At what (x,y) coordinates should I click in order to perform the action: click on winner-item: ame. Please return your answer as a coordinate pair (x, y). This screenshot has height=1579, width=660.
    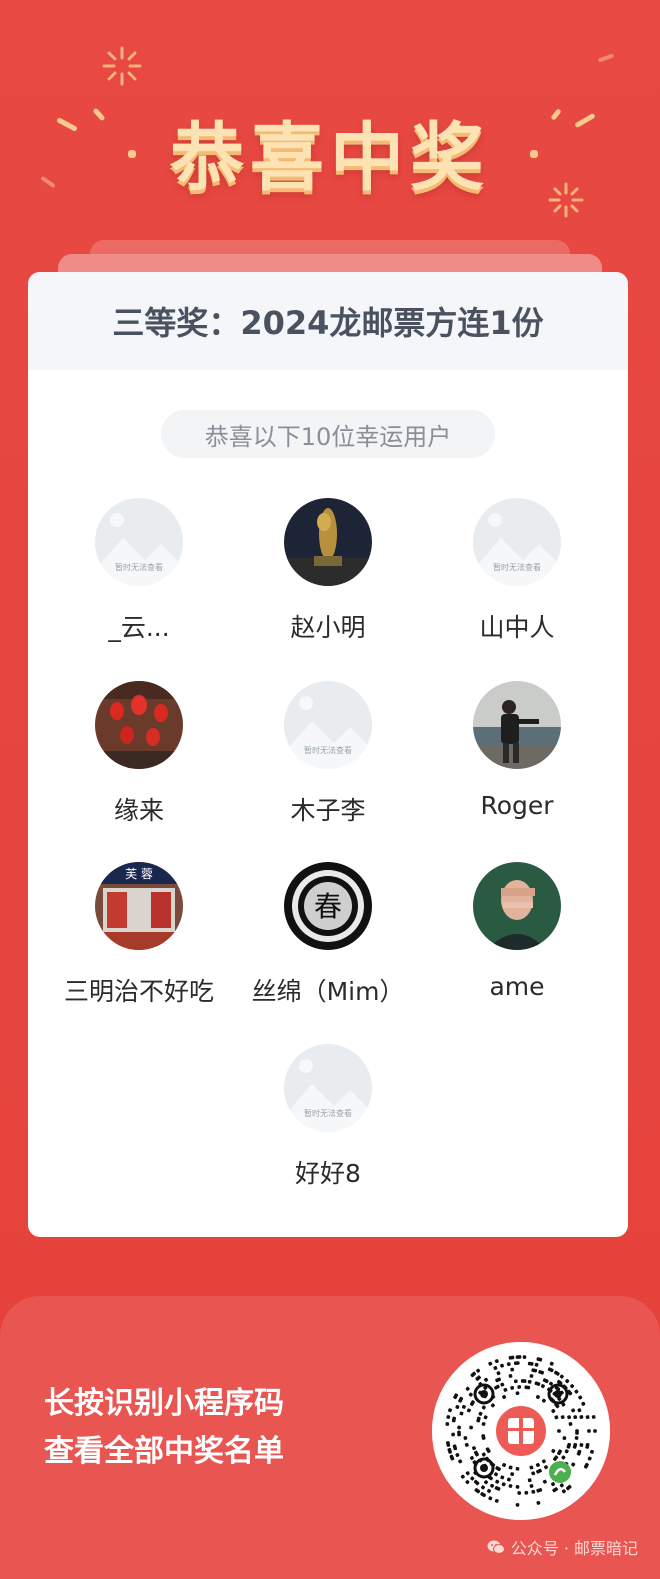
    Looking at the image, I should click on (517, 931).